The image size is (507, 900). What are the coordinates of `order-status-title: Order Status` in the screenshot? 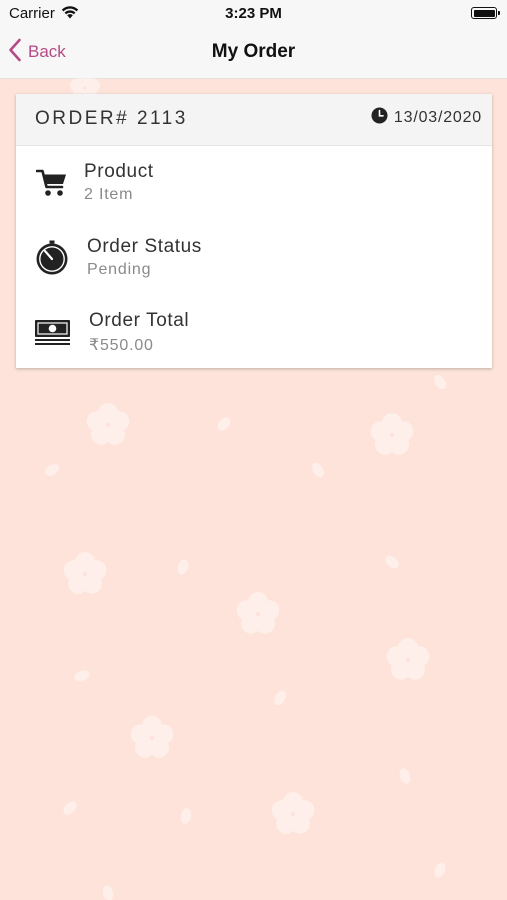 It's located at (144, 246).